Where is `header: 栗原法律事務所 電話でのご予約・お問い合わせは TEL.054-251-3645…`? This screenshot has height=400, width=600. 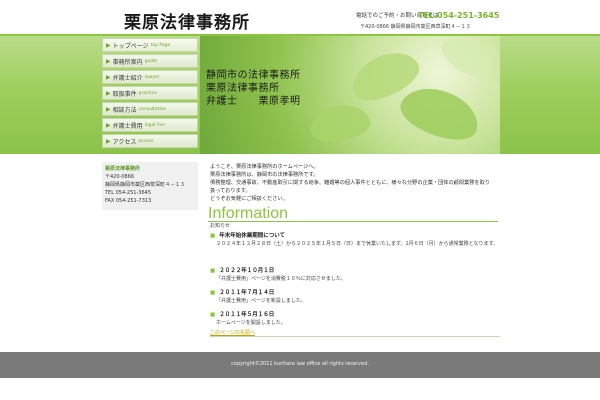
header: 栗原法律事務所 電話でのご予約・お問い合わせは TEL.054-251-3645… is located at coordinates (300, 18).